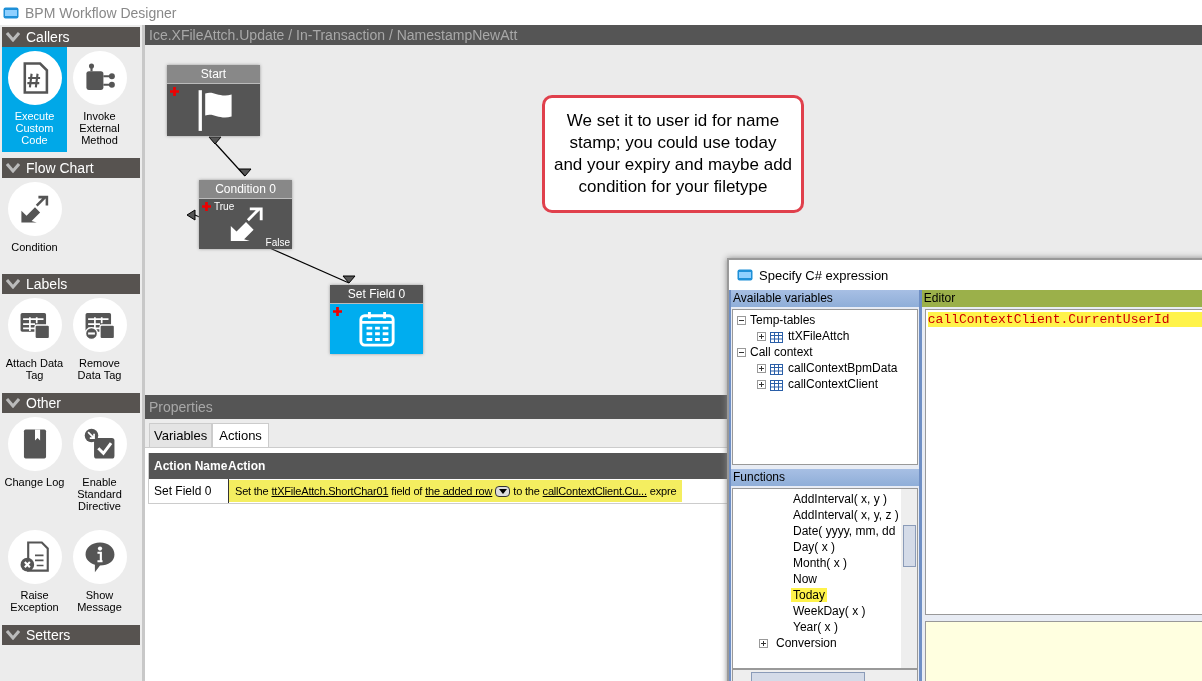 The image size is (1202, 681). What do you see at coordinates (181, 435) in the screenshot?
I see `tab: Variables` at bounding box center [181, 435].